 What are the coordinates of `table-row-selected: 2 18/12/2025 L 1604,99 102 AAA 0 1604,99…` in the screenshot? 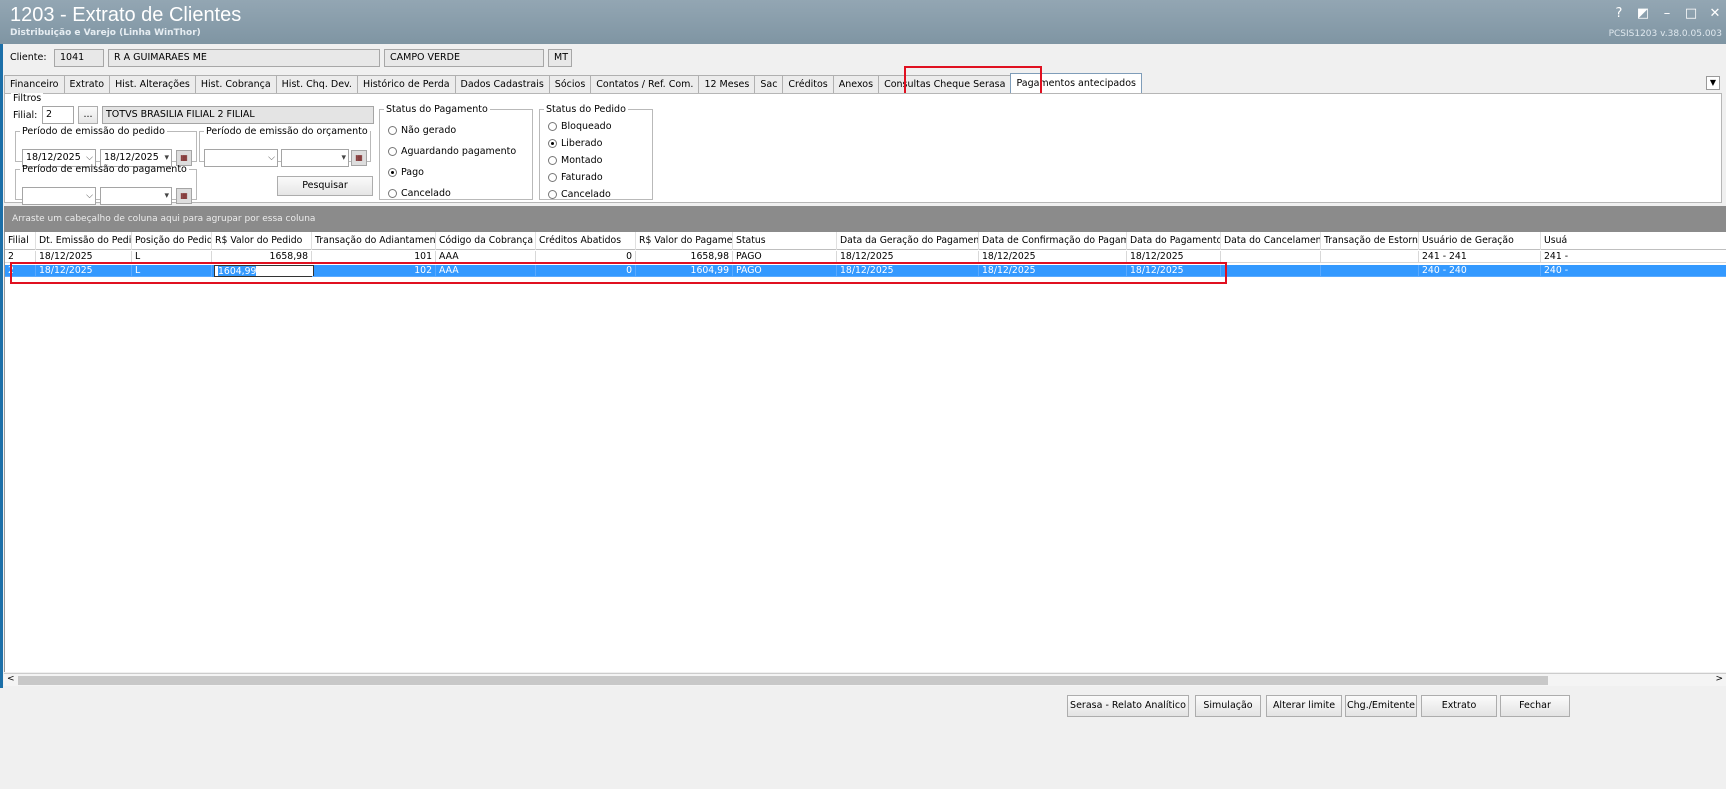 It's located at (865, 271).